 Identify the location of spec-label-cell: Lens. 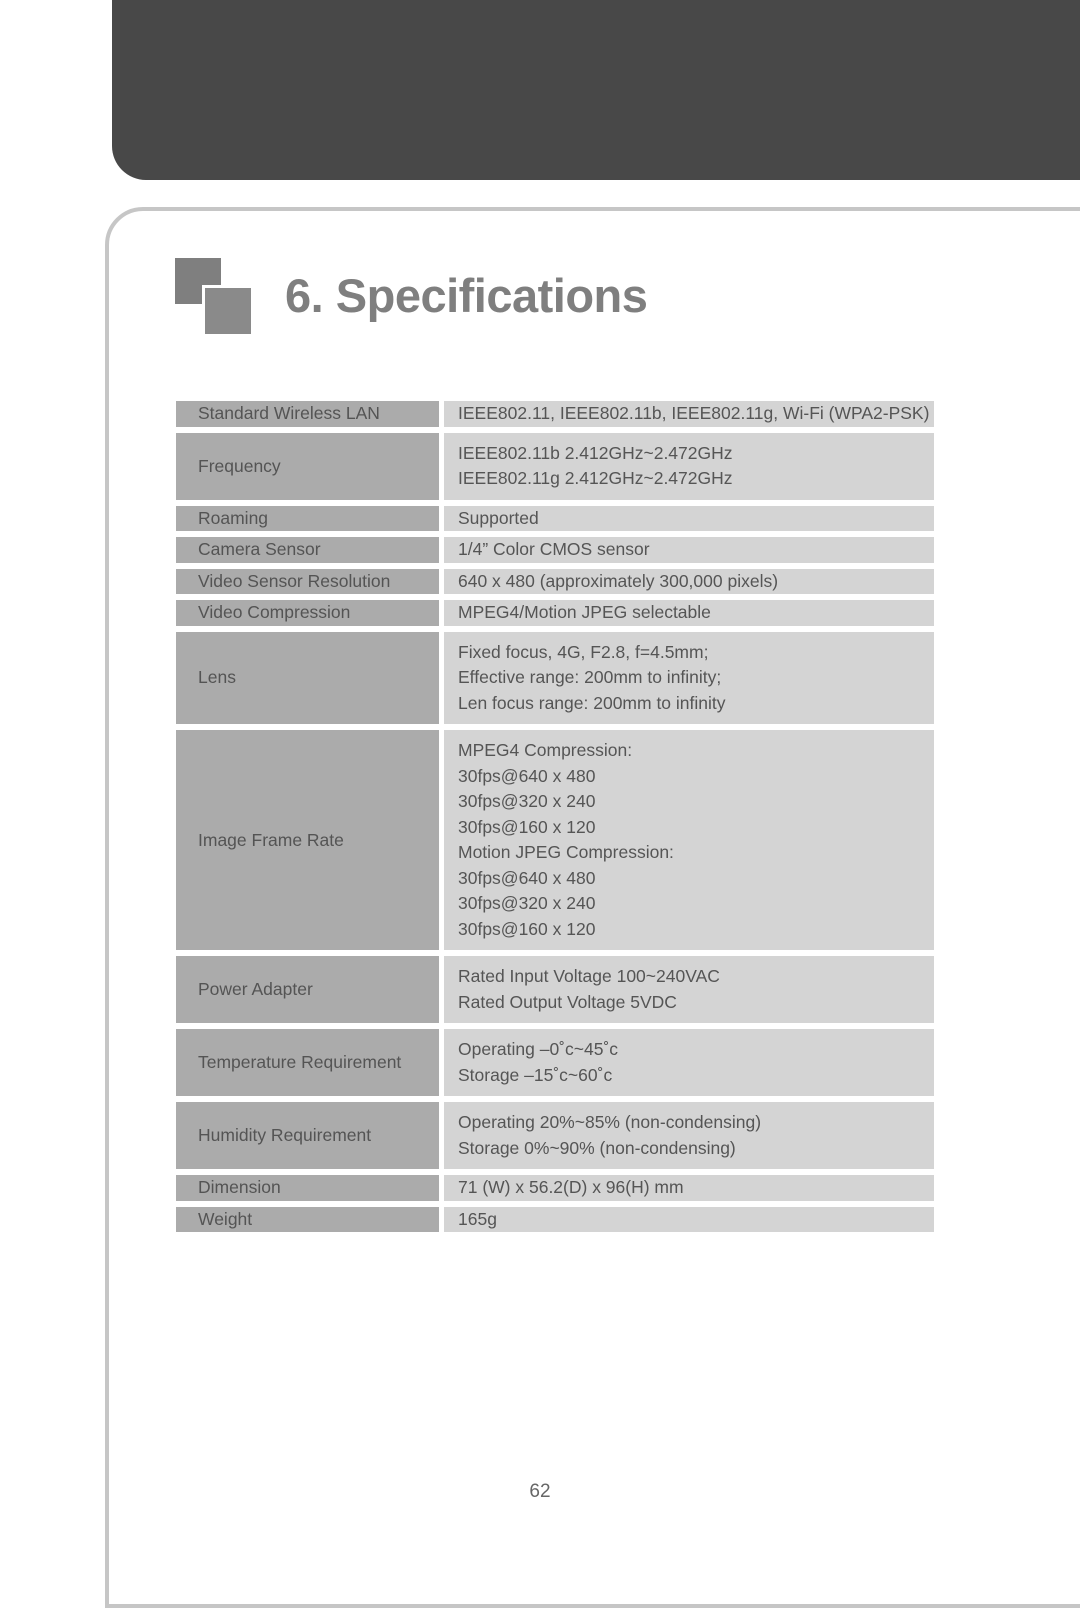
(307, 677).